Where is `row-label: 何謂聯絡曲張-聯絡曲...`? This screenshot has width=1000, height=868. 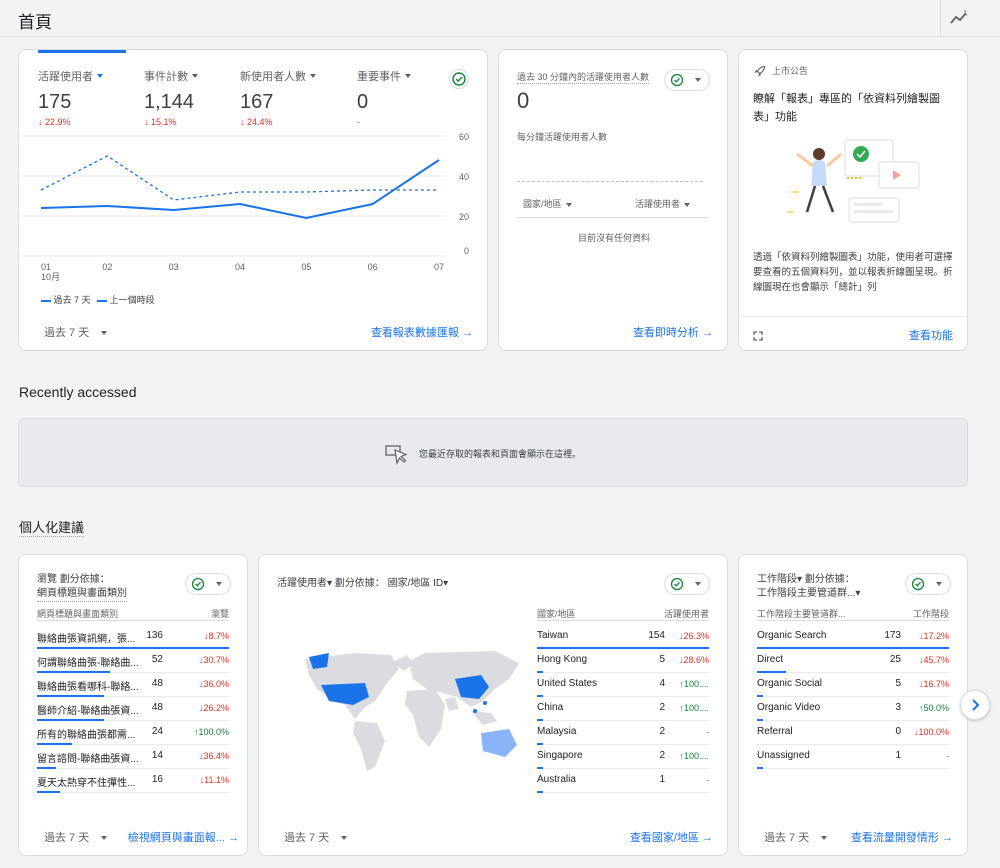 row-label: 何謂聯絡曲張-聯絡曲... is located at coordinates (88, 663).